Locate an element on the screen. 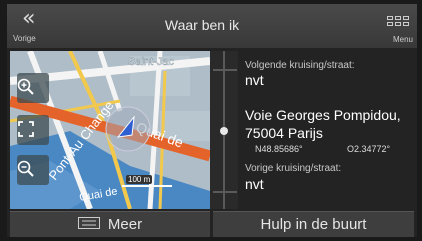 Image resolution: width=422 pixels, height=241 pixels. current-position-dot is located at coordinates (224, 131).